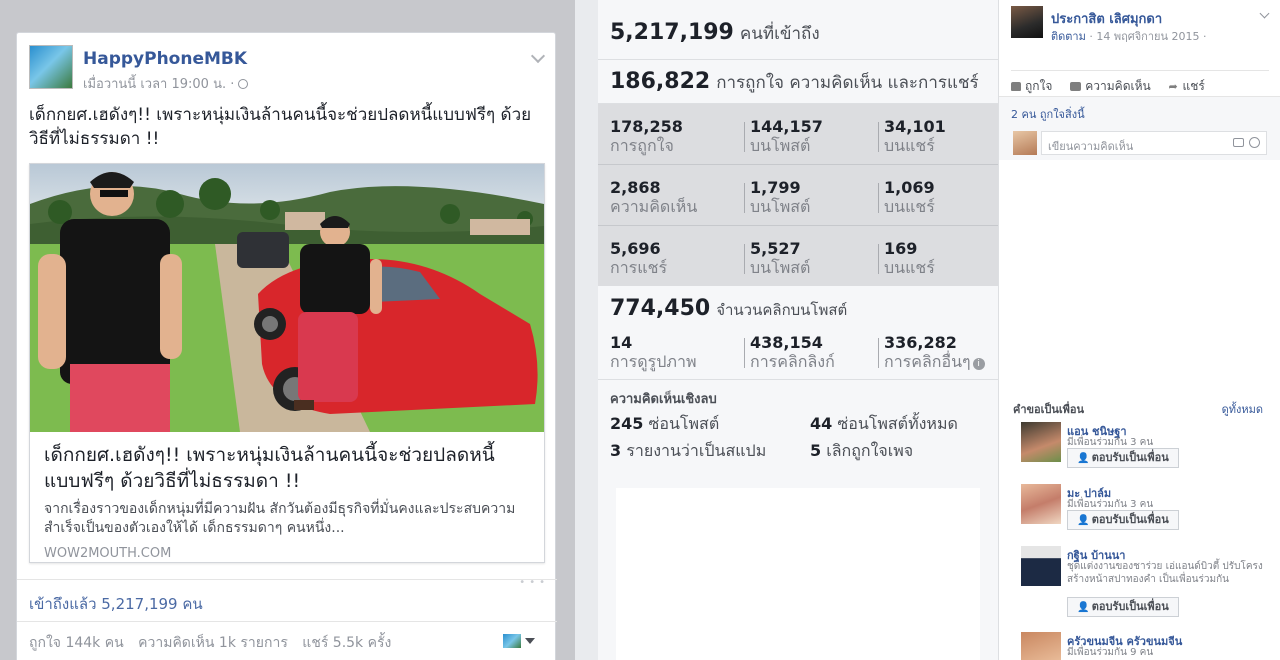 Image resolution: width=1280 pixels, height=660 pixels. I want to click on comments-on-shares: 1,069 บนแชร์, so click(949, 198).